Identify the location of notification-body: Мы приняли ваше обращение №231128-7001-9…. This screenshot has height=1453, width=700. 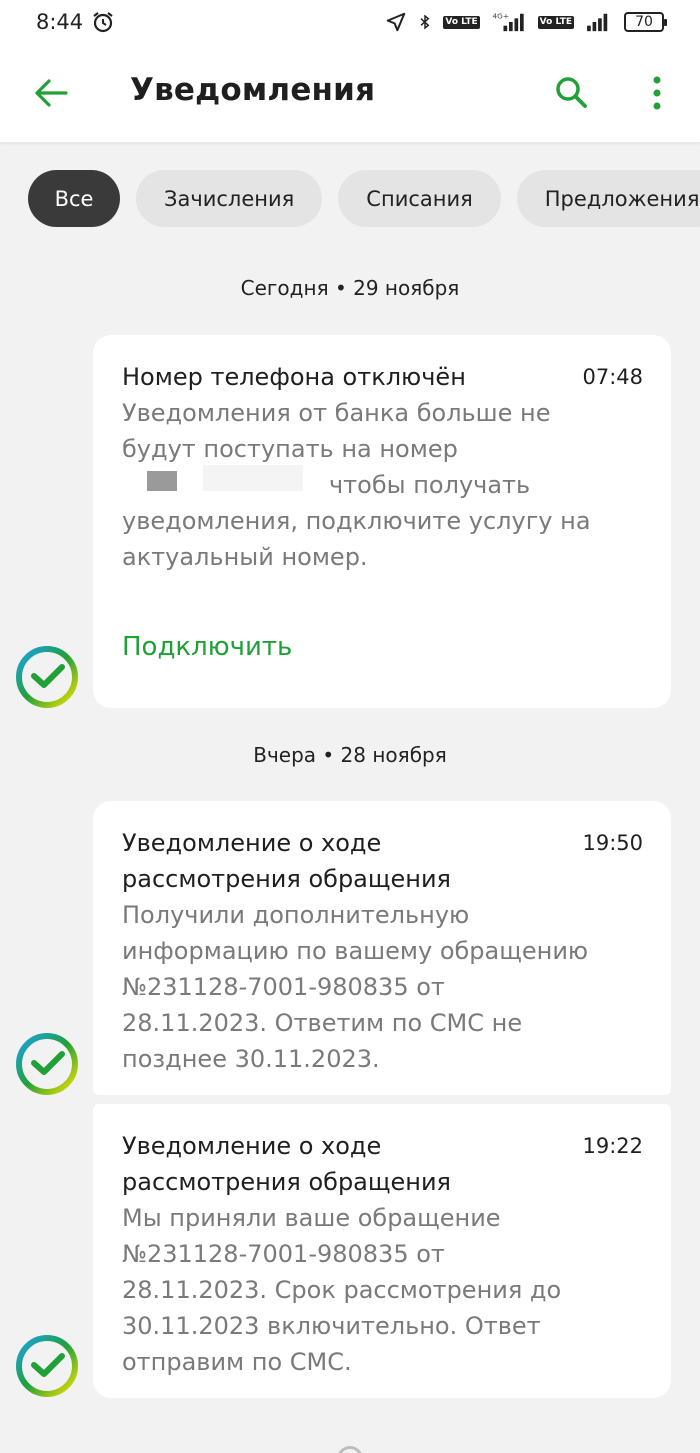
(382, 1290).